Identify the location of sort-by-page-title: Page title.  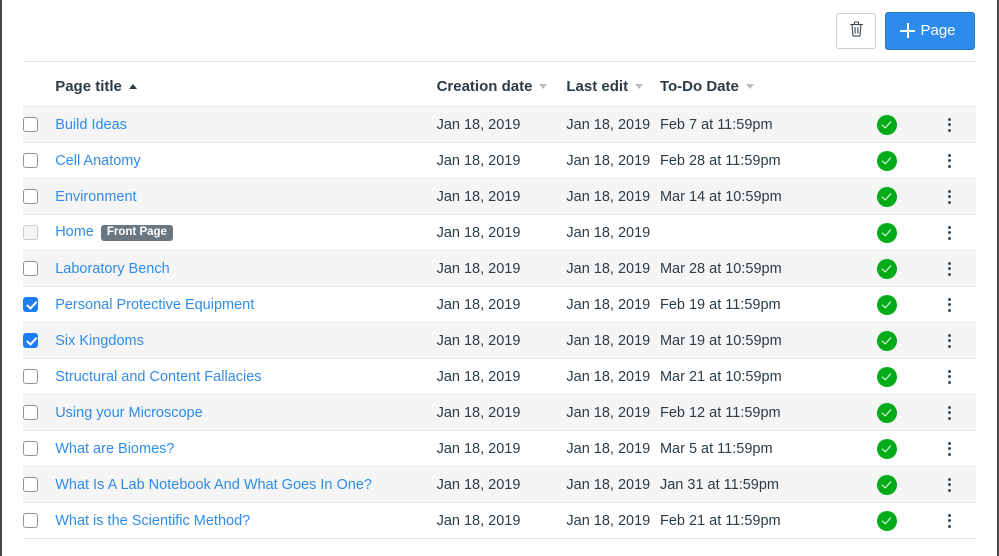
(96, 86).